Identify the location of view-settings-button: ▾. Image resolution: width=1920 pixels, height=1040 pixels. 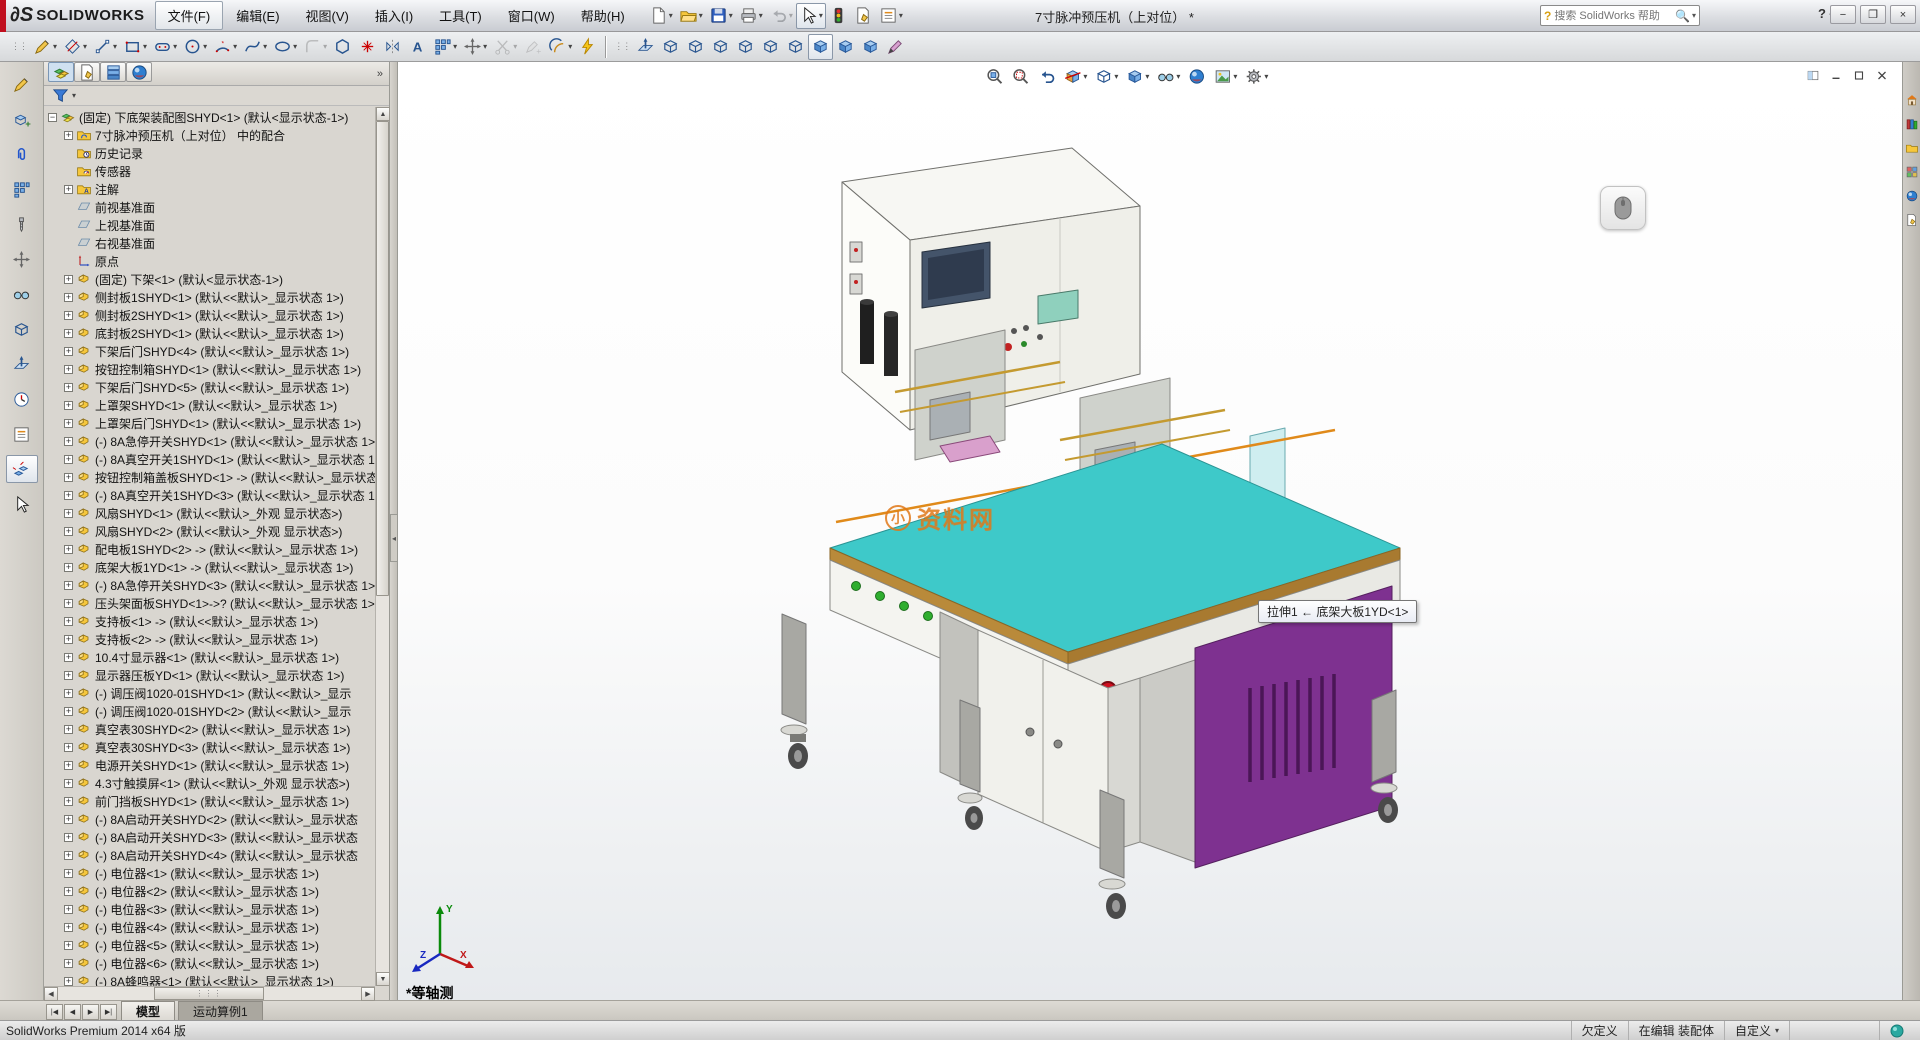
(1256, 76).